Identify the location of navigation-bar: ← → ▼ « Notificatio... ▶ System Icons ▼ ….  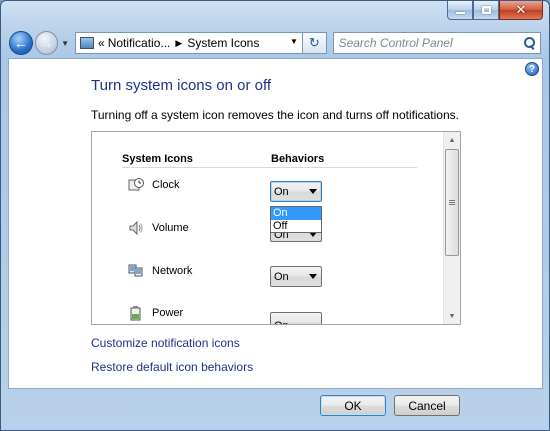
(275, 43).